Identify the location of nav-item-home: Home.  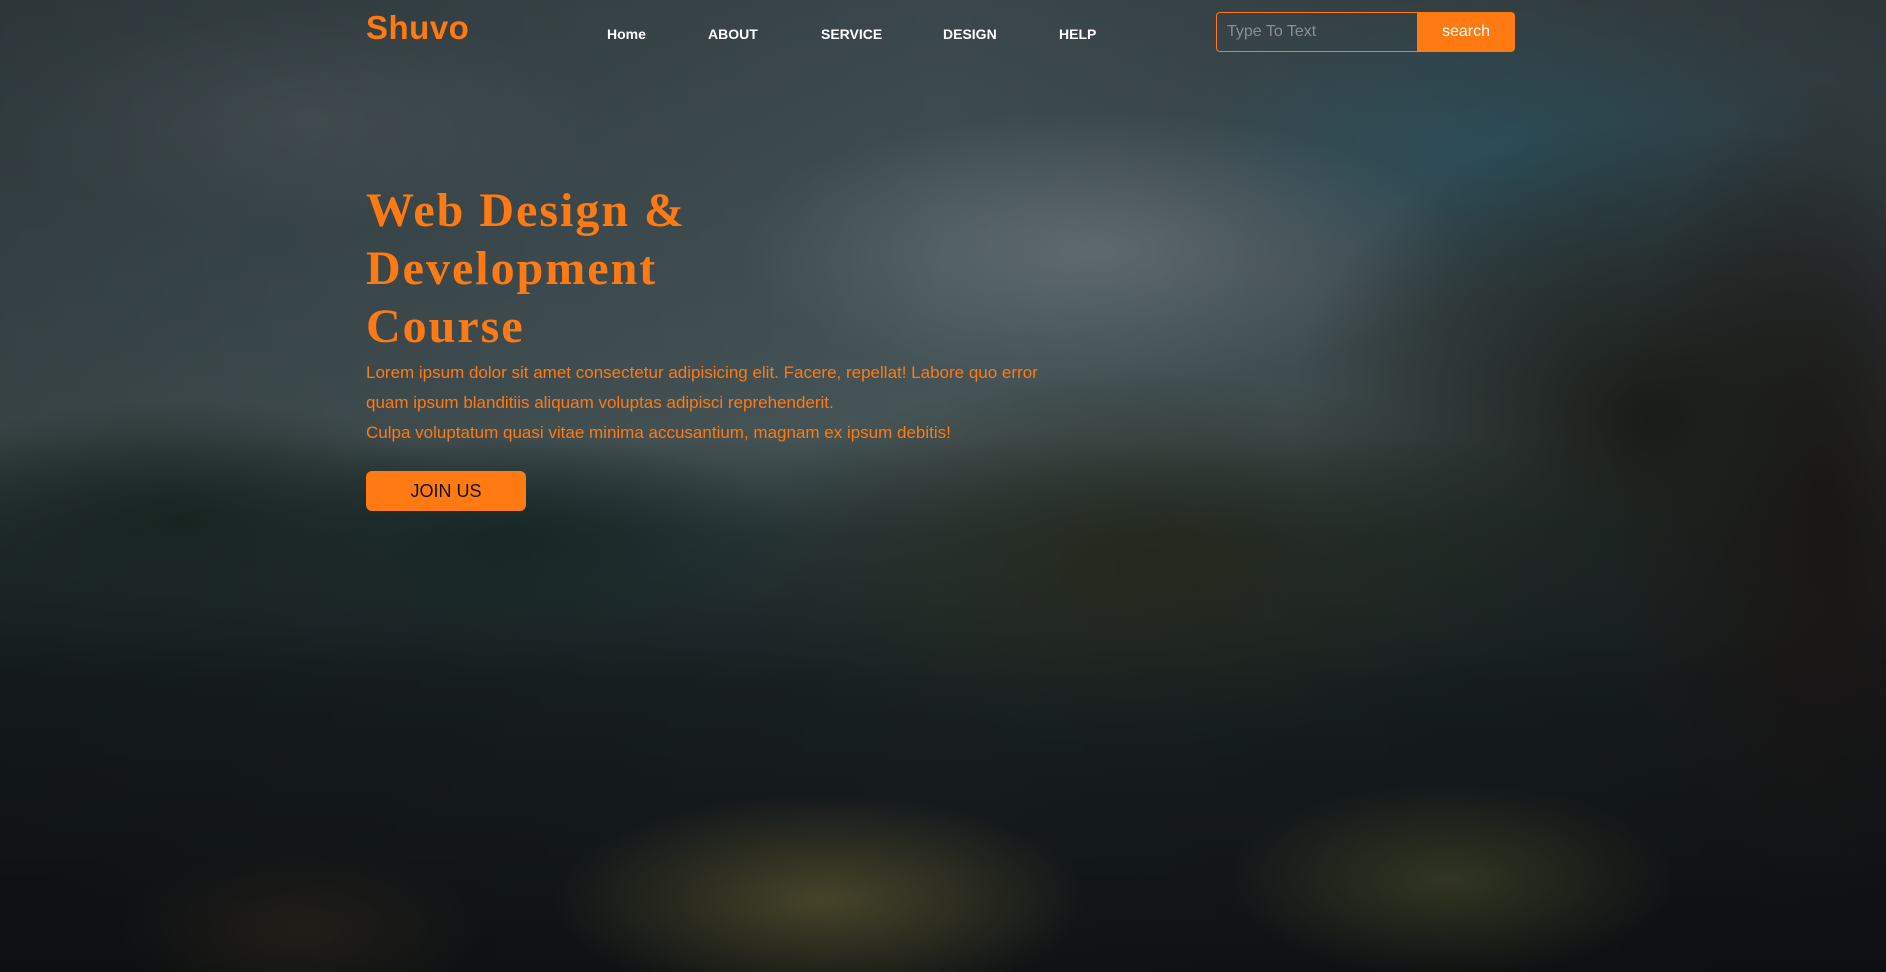
(626, 34).